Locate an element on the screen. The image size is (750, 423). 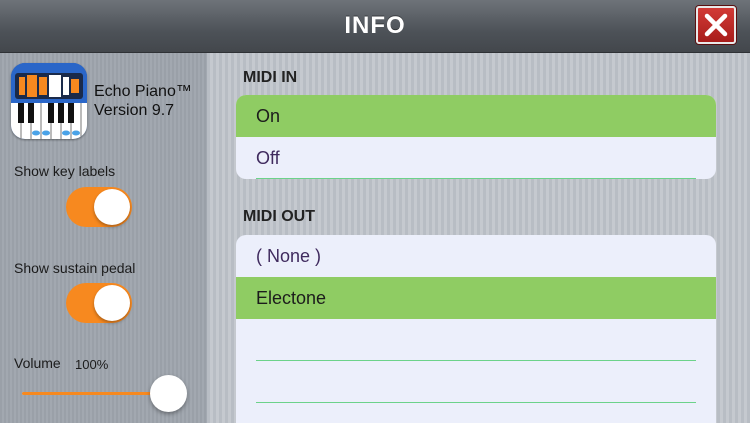
volume-slider-handle is located at coordinates (168, 393).